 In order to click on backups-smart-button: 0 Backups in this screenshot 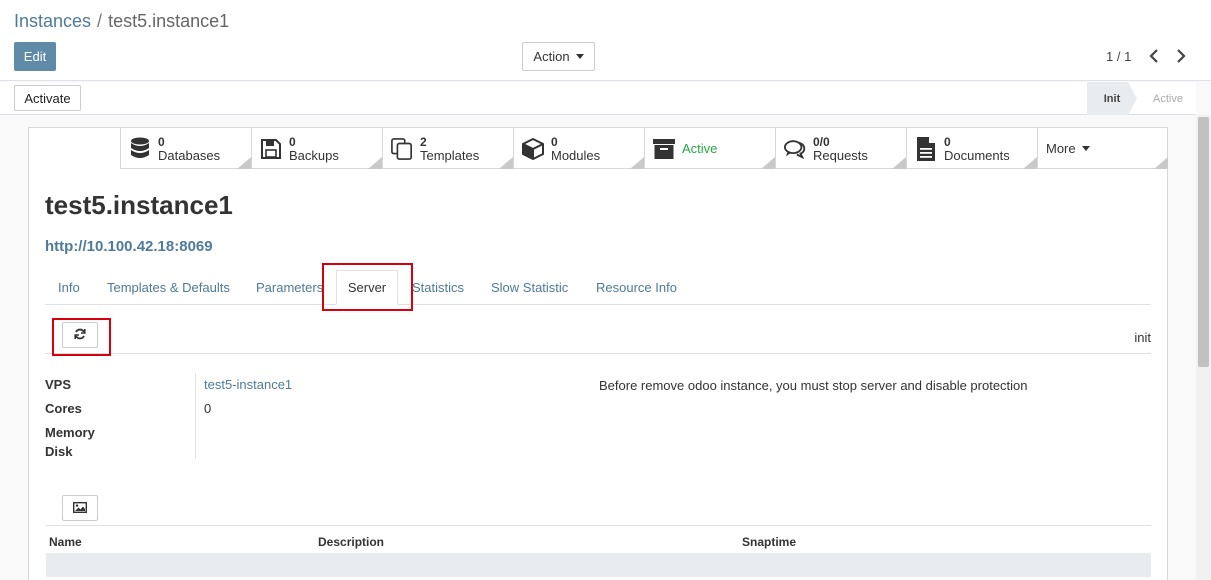, I will do `click(316, 148)`.